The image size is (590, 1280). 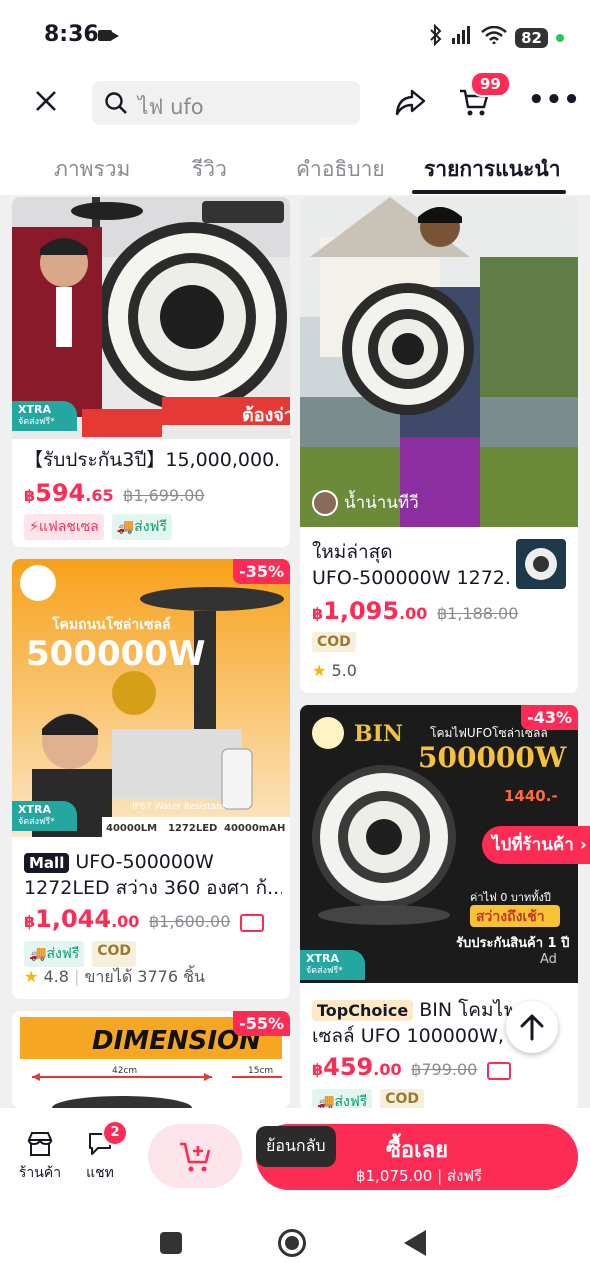 I want to click on status-time: 8:36, so click(x=71, y=34).